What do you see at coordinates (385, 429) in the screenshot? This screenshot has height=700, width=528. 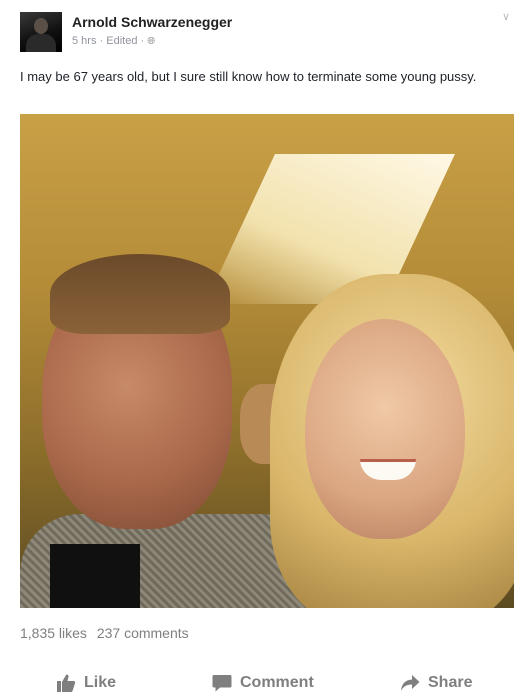 I see `photo-woman-face` at bounding box center [385, 429].